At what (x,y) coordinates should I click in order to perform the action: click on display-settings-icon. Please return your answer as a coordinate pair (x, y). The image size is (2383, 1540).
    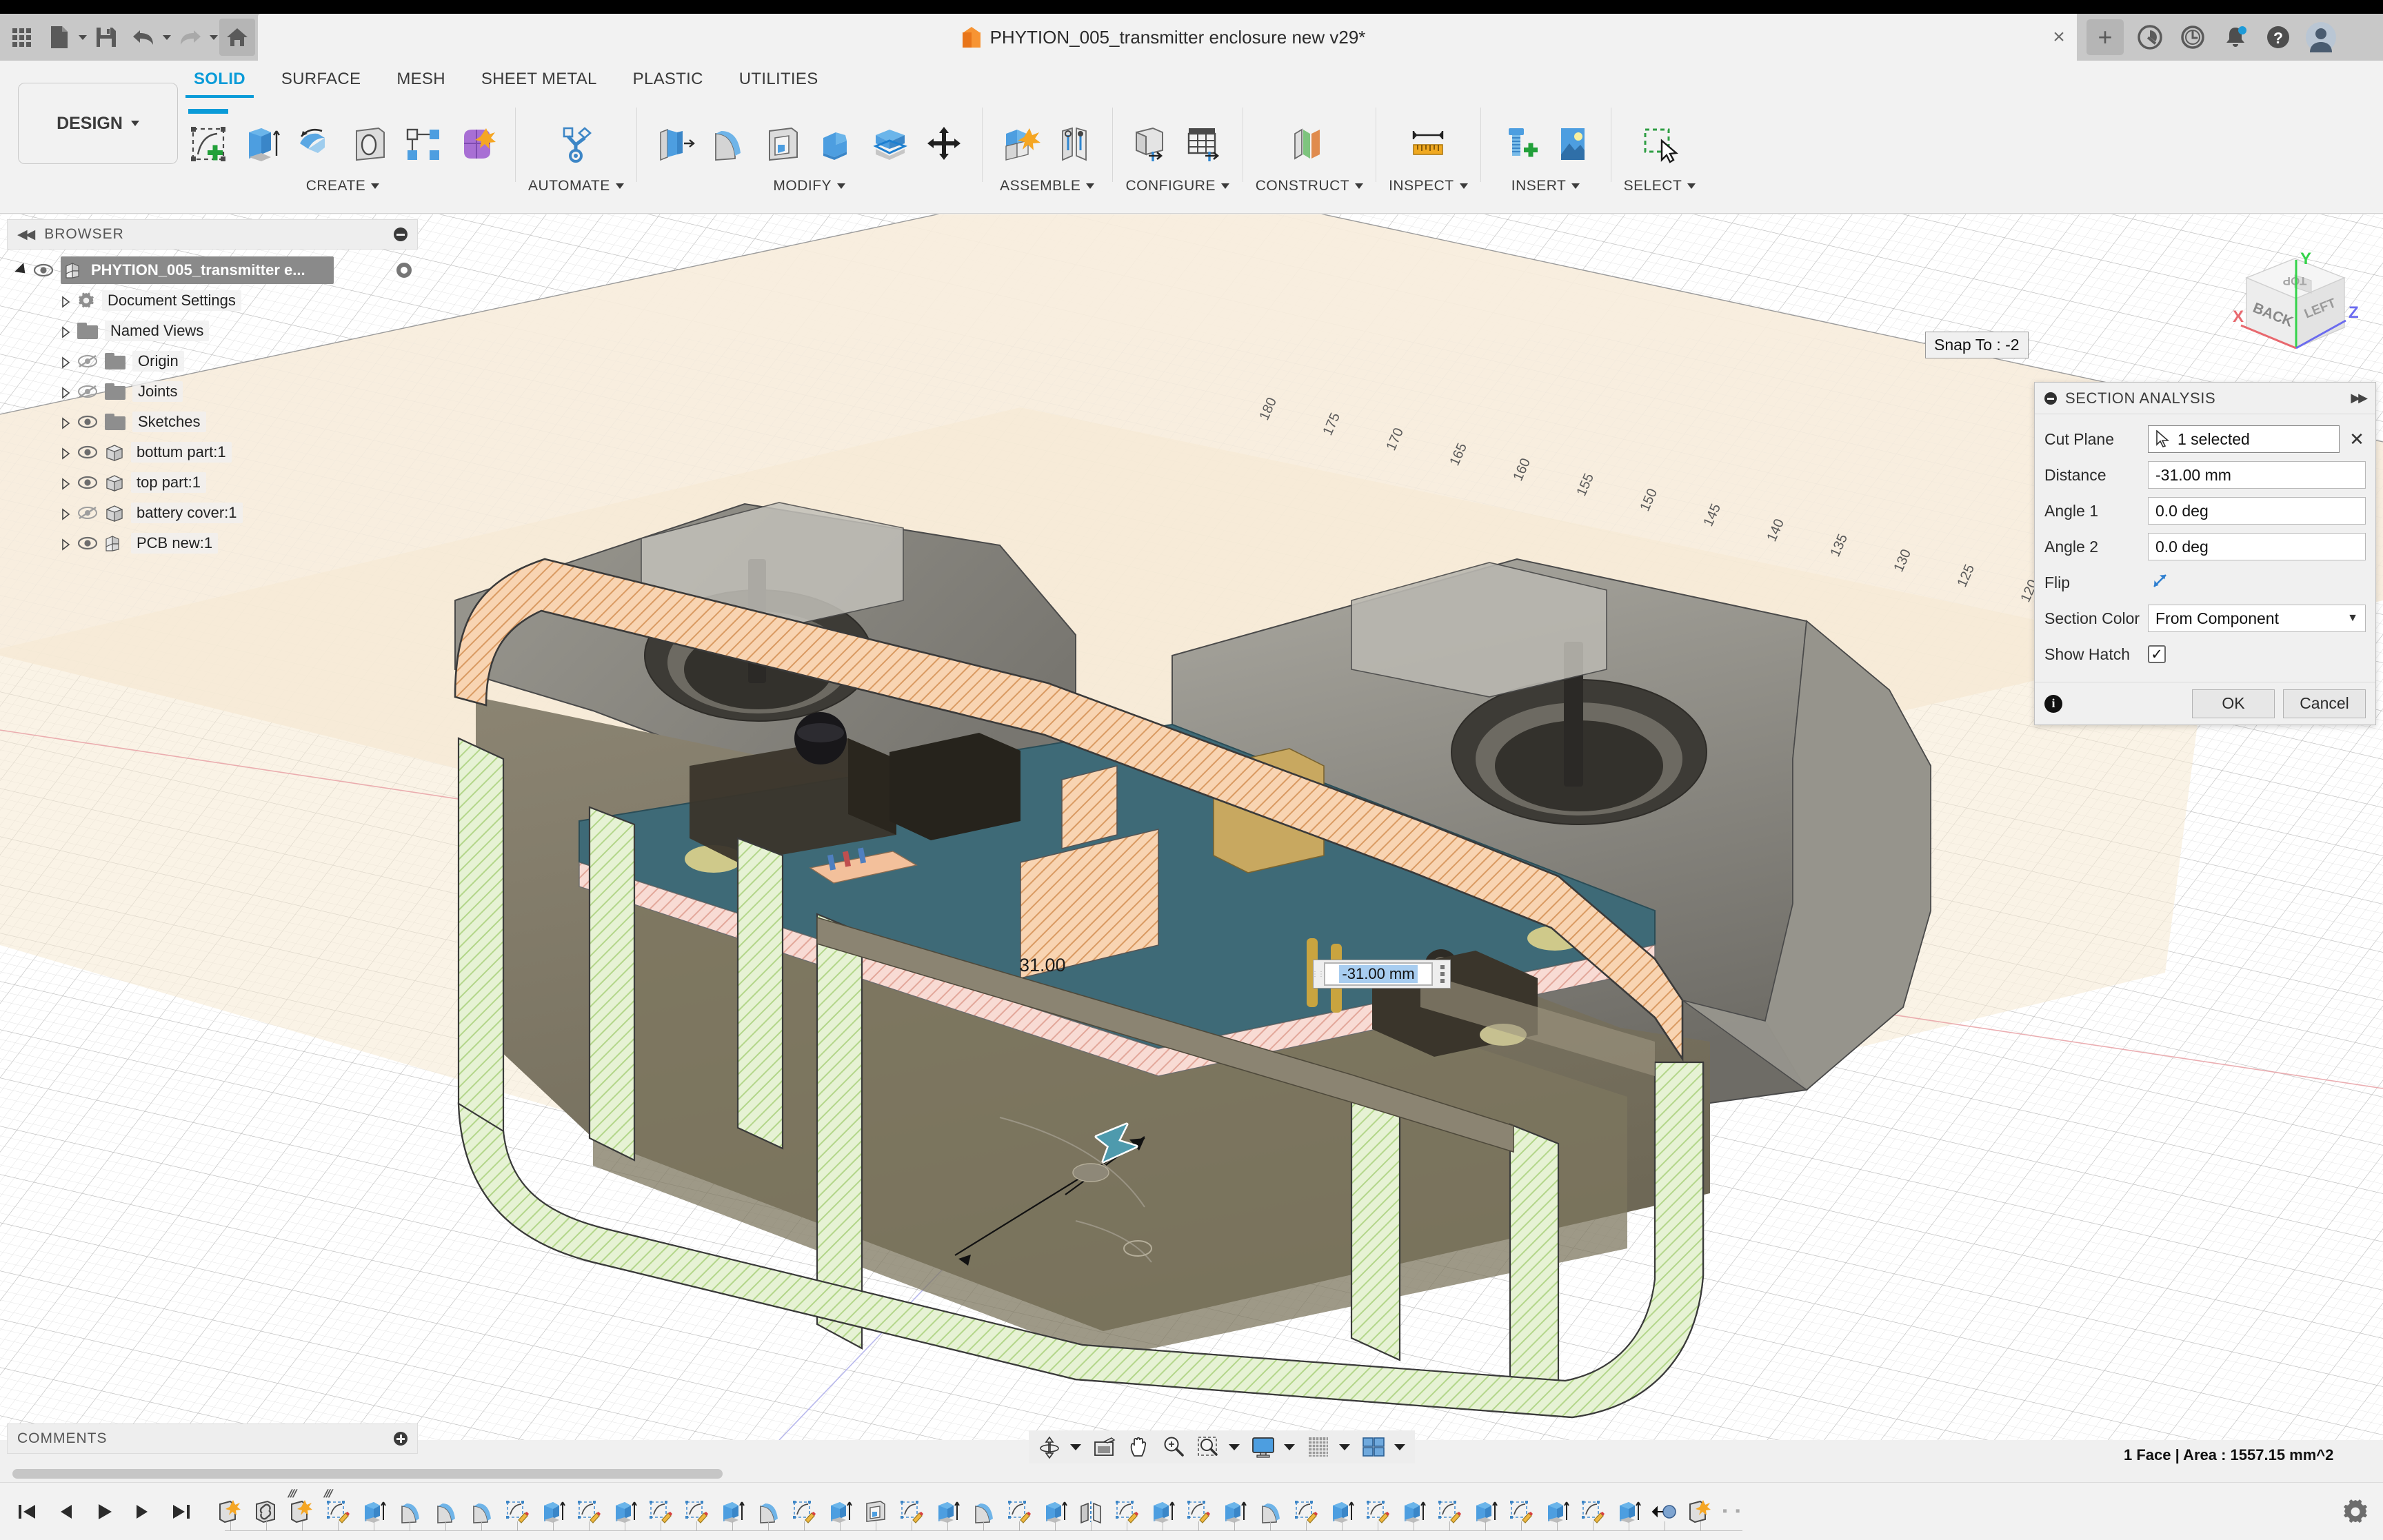
    Looking at the image, I should click on (1263, 1447).